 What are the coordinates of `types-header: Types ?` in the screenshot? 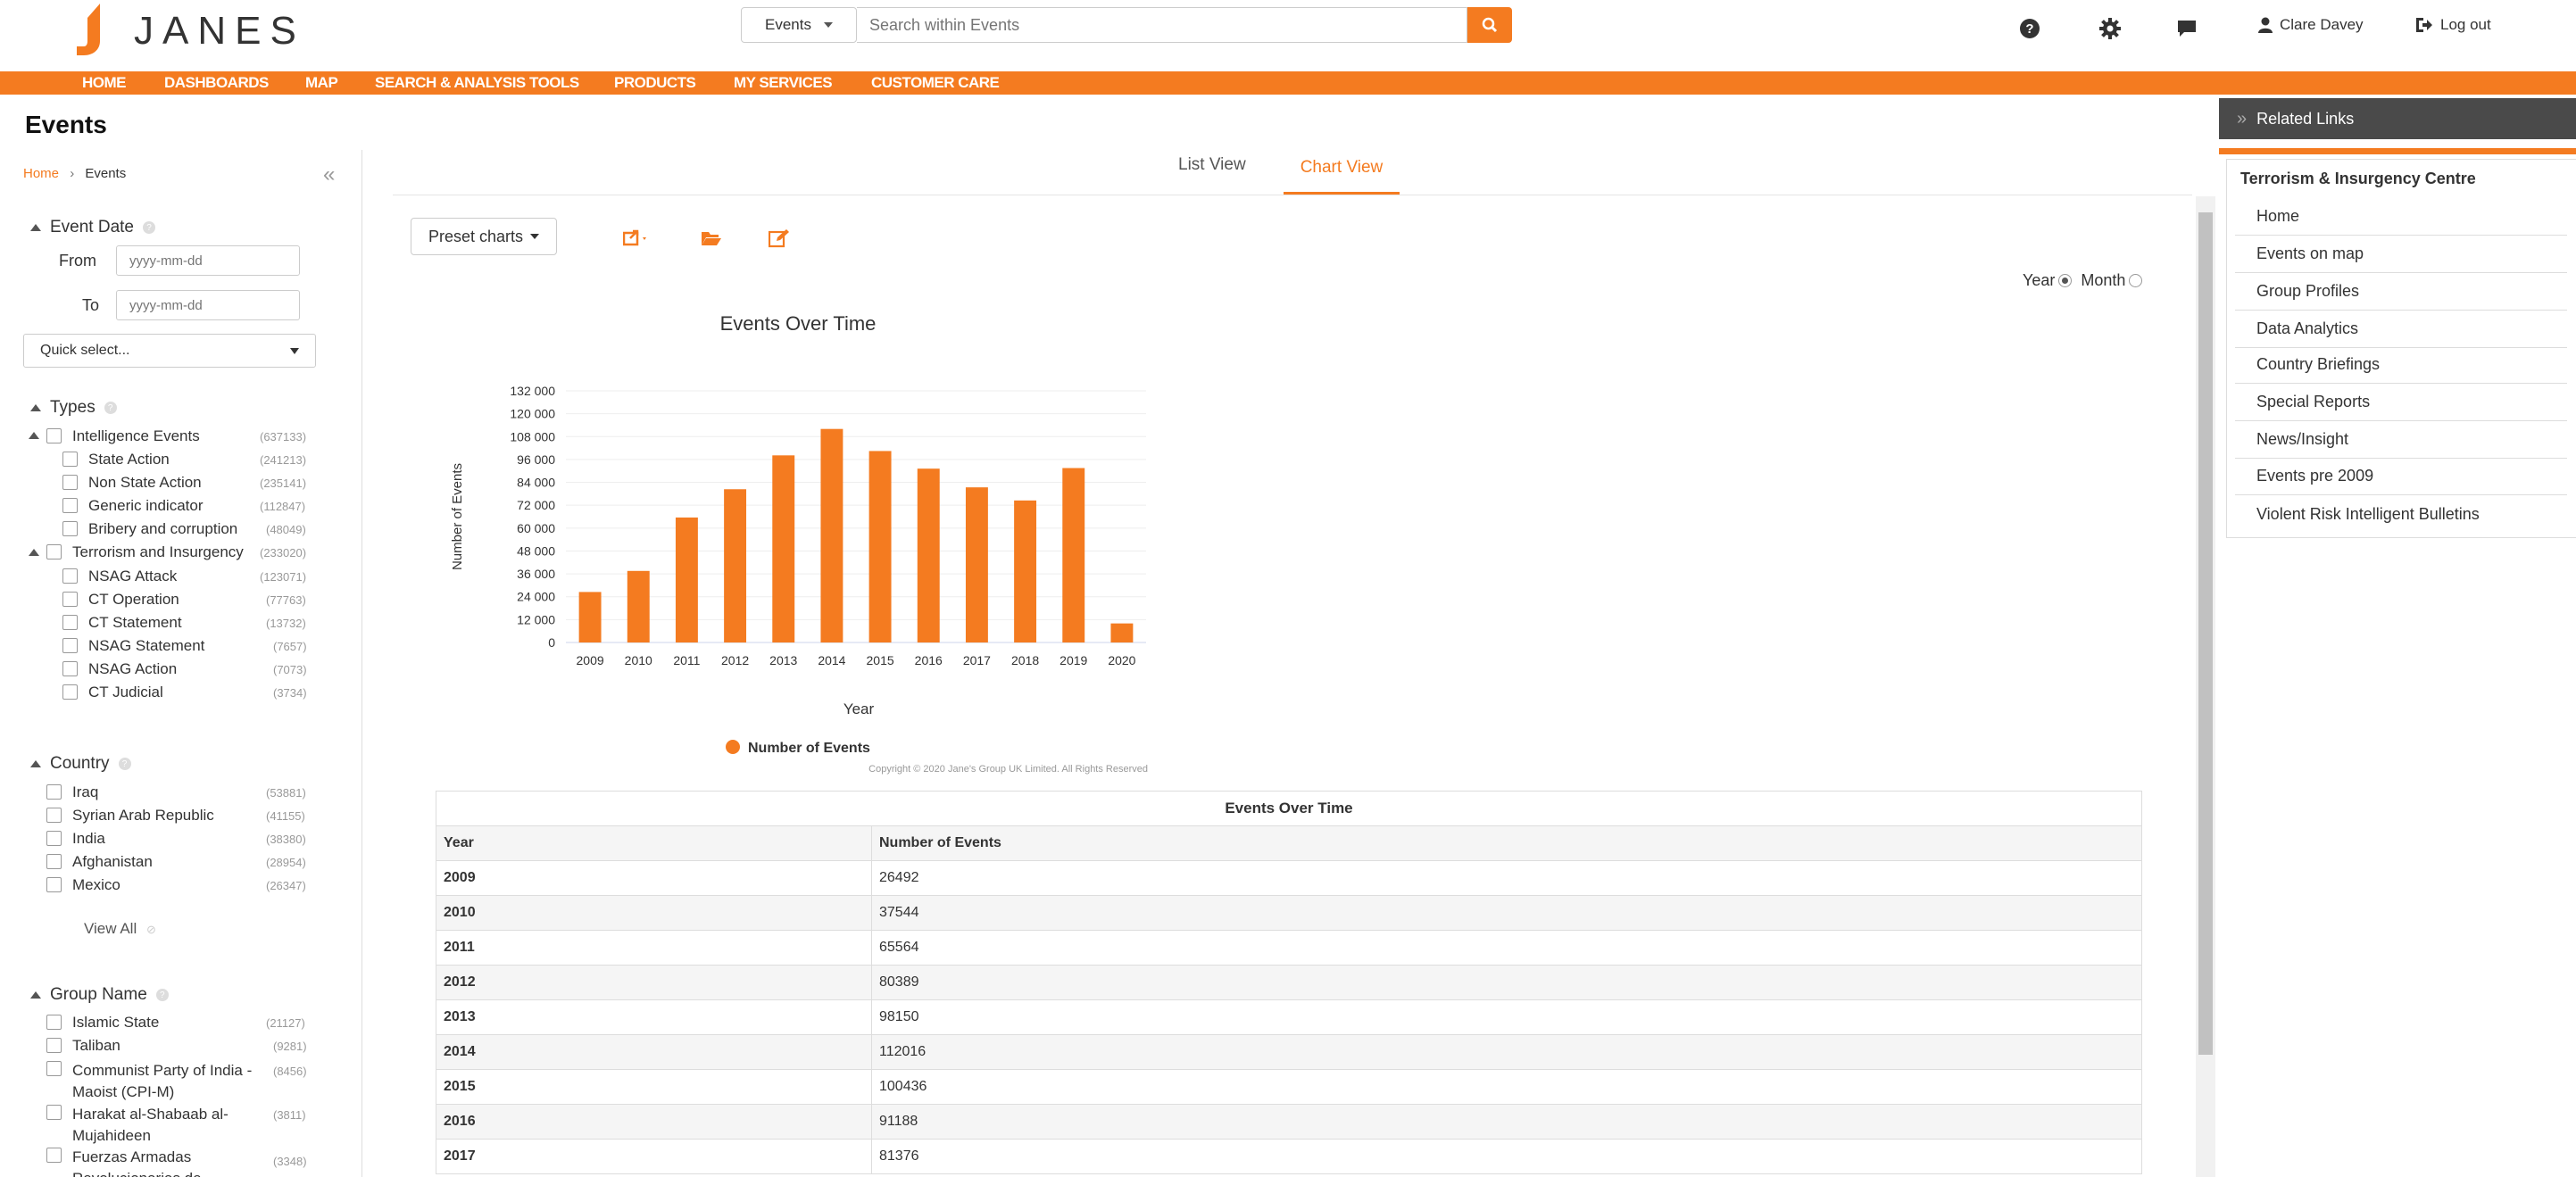 It's located at (74, 408).